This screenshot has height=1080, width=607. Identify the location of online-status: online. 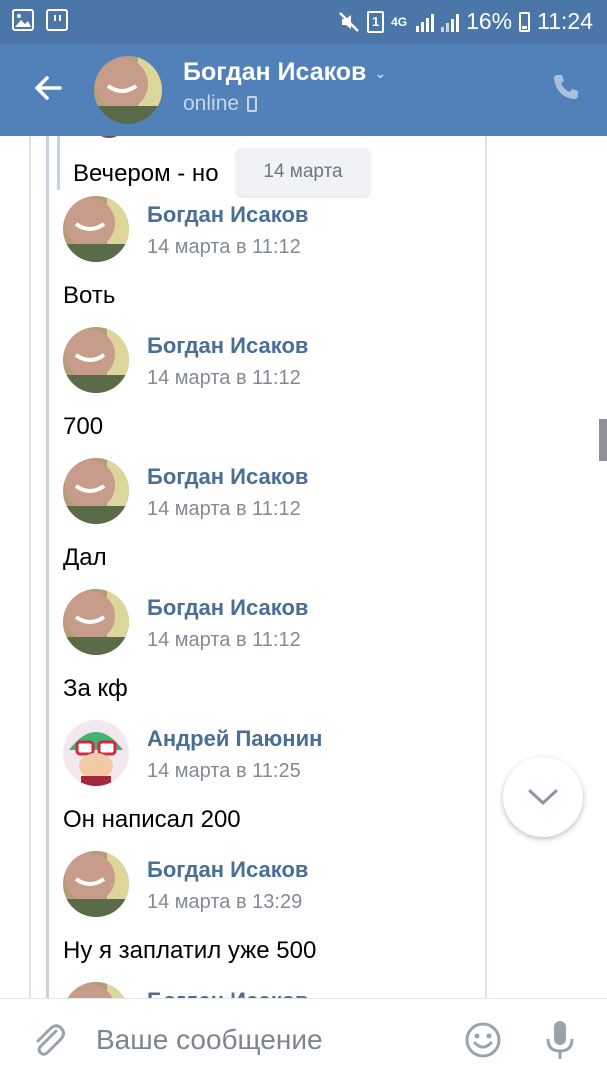
(220, 104).